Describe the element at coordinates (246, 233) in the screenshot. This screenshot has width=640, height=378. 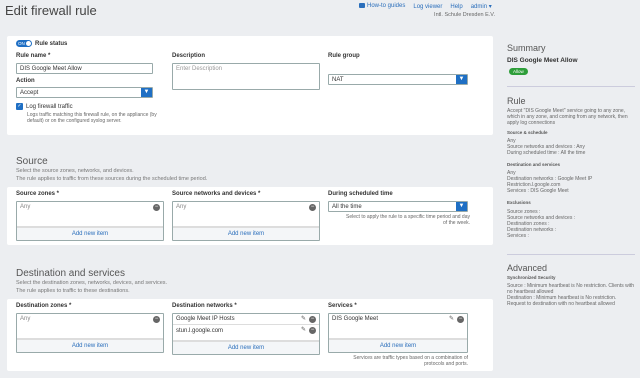
I see `add-source-network-button: Add new item` at that location.